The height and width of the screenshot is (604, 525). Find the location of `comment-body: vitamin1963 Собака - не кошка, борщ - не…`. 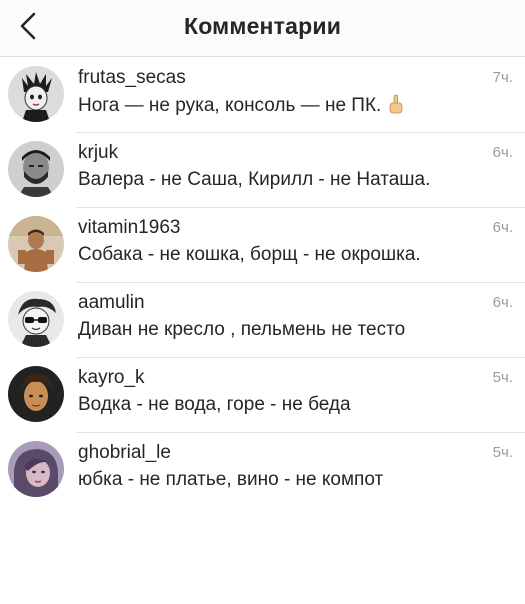

comment-body: vitamin1963 Собака - не кошка, борщ - не… is located at coordinates (300, 245).